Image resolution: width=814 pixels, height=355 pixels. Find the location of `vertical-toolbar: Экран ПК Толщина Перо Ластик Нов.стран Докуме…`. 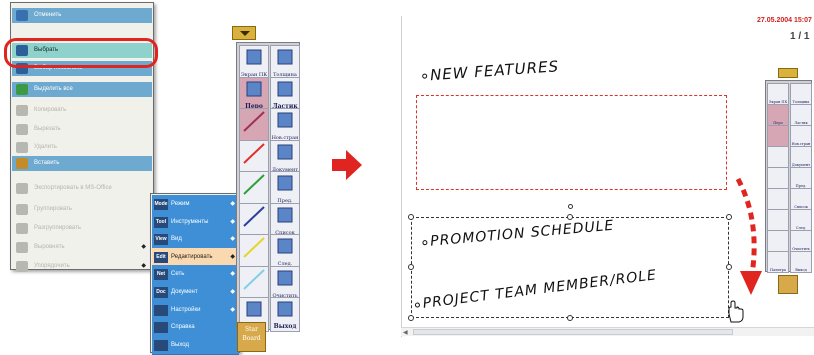

vertical-toolbar: Экран ПК Толщина Перо Ластик Нов.стран Докуме… is located at coordinates (268, 187).